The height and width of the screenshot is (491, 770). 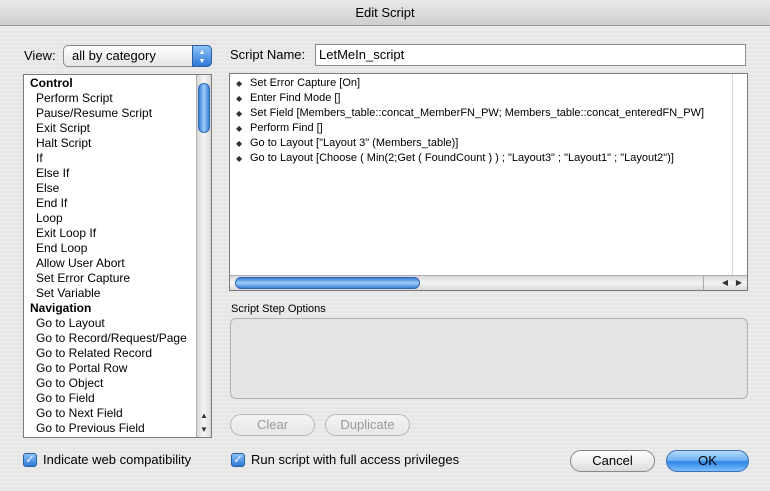 What do you see at coordinates (51, 83) in the screenshot?
I see `step-category-header: Control` at bounding box center [51, 83].